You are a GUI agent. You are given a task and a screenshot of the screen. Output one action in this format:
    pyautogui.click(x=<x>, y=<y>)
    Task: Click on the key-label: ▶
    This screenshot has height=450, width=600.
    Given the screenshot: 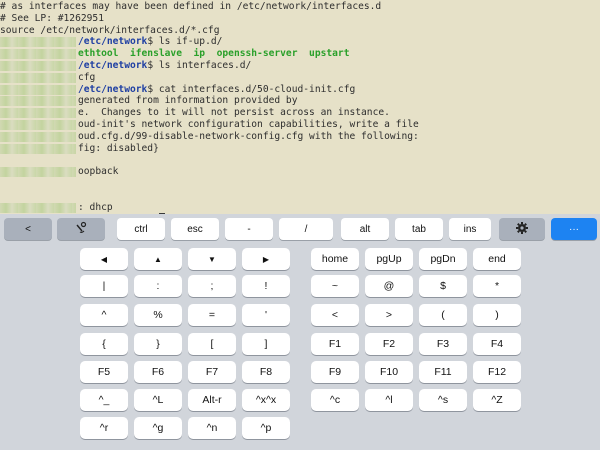 What is the action you would take?
    pyautogui.click(x=266, y=259)
    